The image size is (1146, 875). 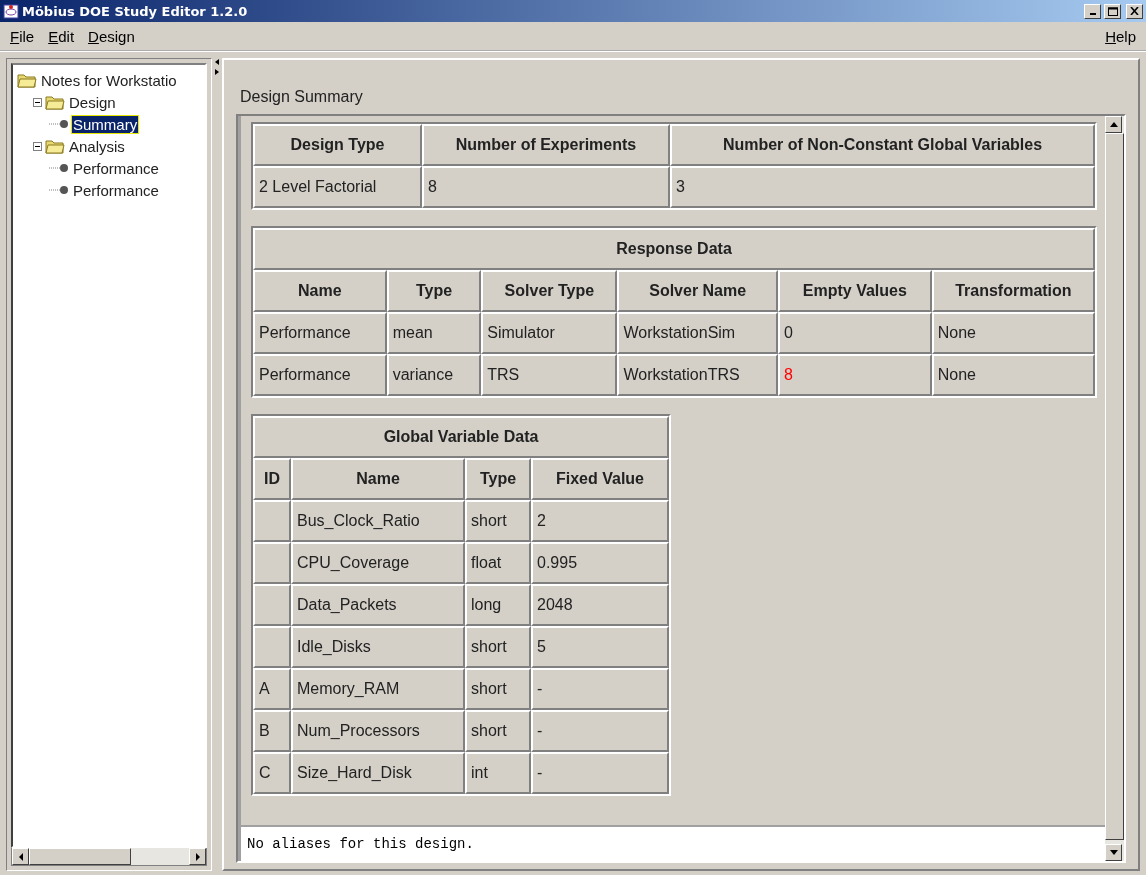 I want to click on table-cell: 2048, so click(x=600, y=605).